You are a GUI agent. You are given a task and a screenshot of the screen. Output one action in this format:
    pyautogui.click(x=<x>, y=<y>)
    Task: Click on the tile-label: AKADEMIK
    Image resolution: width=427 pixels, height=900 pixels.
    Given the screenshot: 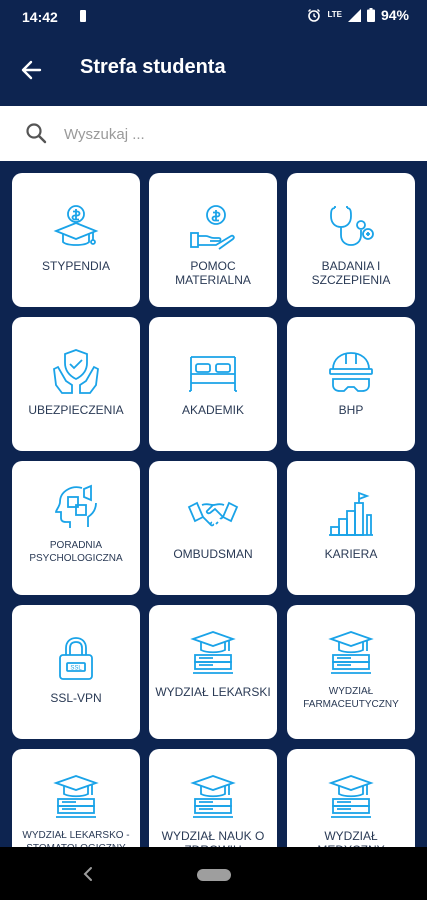 What is the action you would take?
    pyautogui.click(x=212, y=410)
    